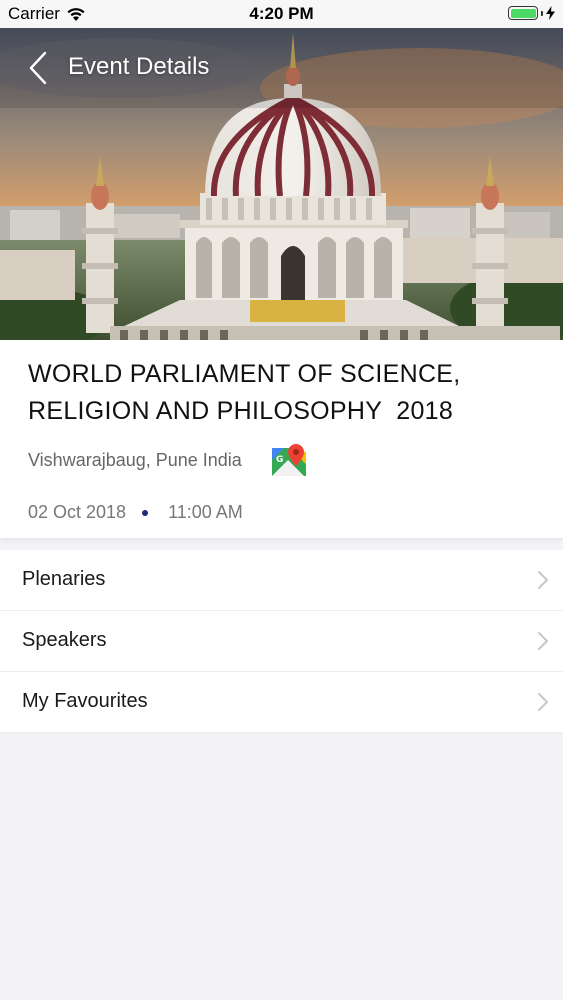  What do you see at coordinates (77, 512) in the screenshot?
I see `event-date: 02 Oct 2018` at bounding box center [77, 512].